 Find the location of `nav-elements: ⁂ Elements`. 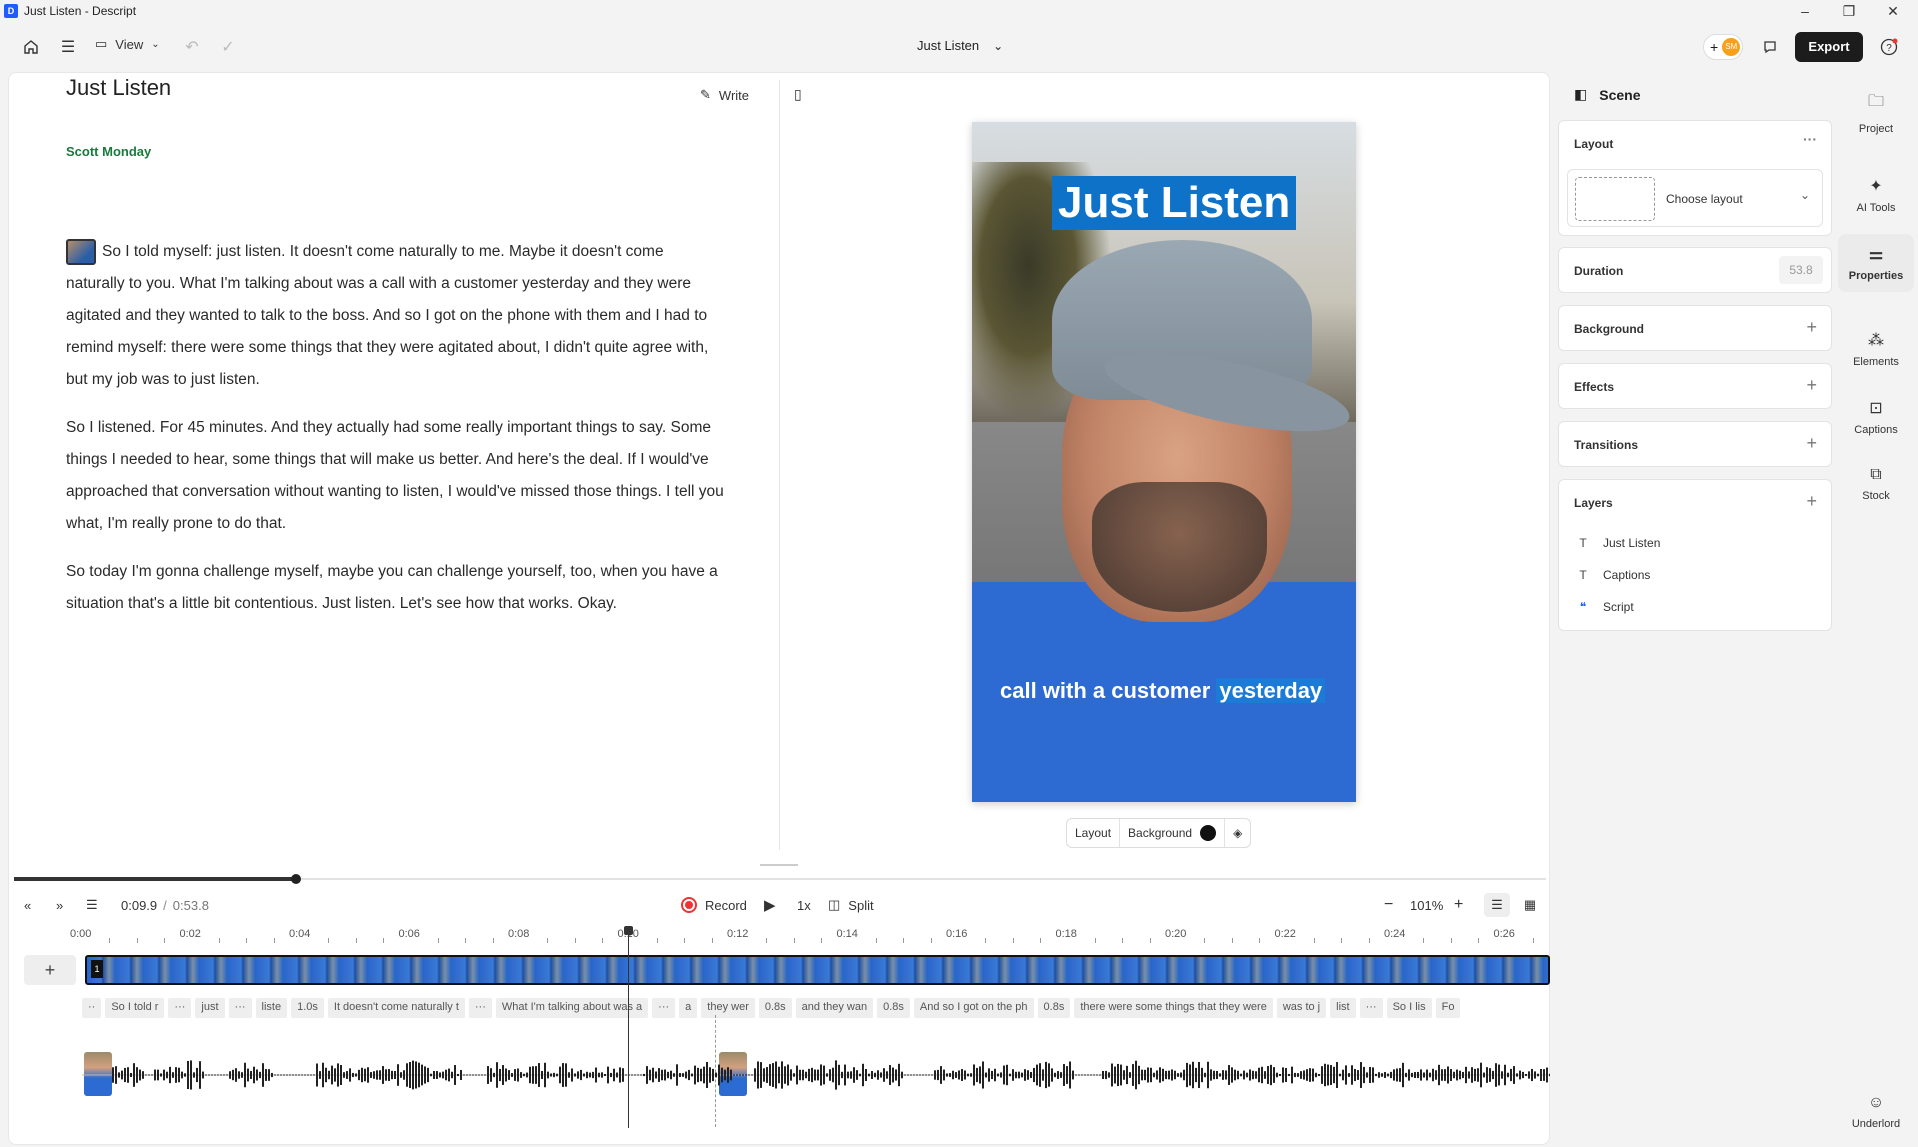

nav-elements: ⁂ Elements is located at coordinates (1876, 349).